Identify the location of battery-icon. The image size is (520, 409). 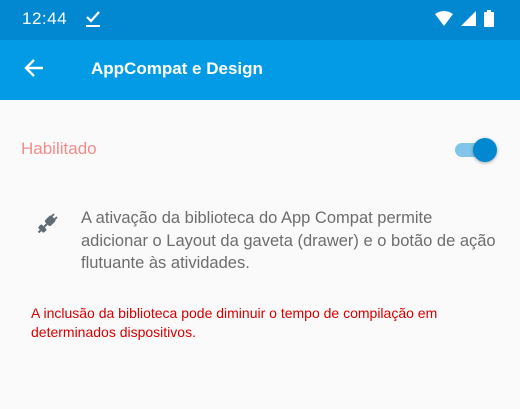
(489, 20).